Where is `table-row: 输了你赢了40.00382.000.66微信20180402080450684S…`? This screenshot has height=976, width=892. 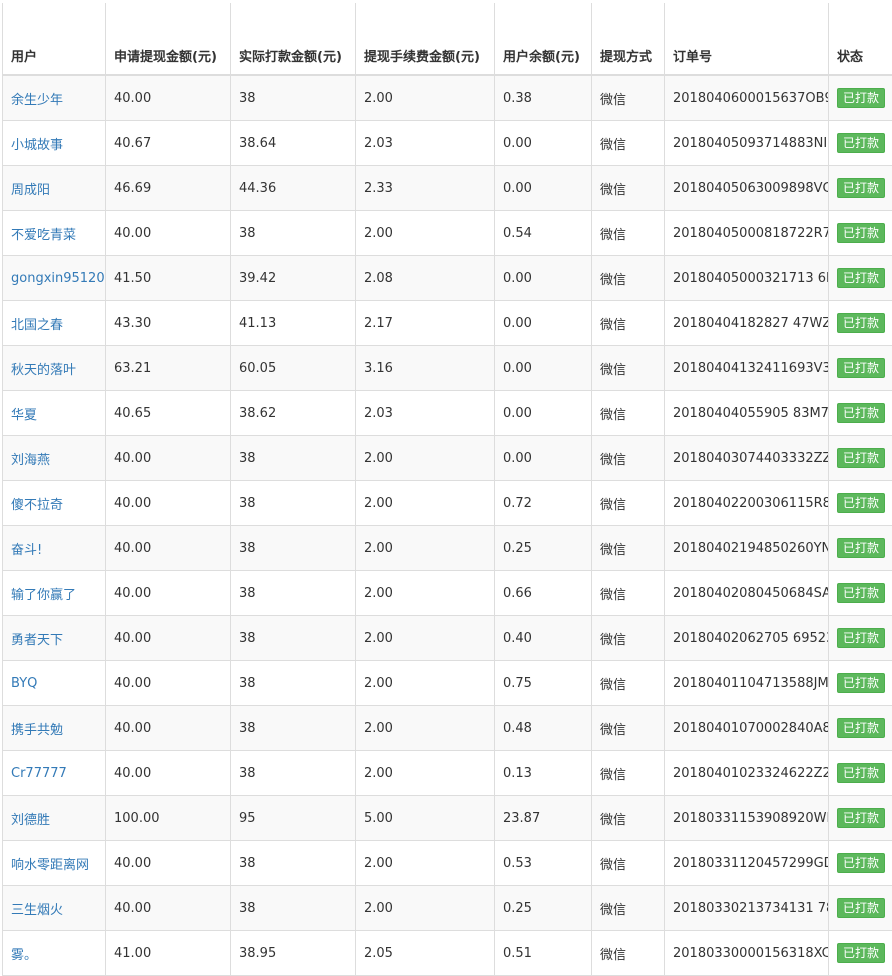
table-row: 输了你赢了40.00382.000.66微信20180402080450684S… is located at coordinates (447, 593).